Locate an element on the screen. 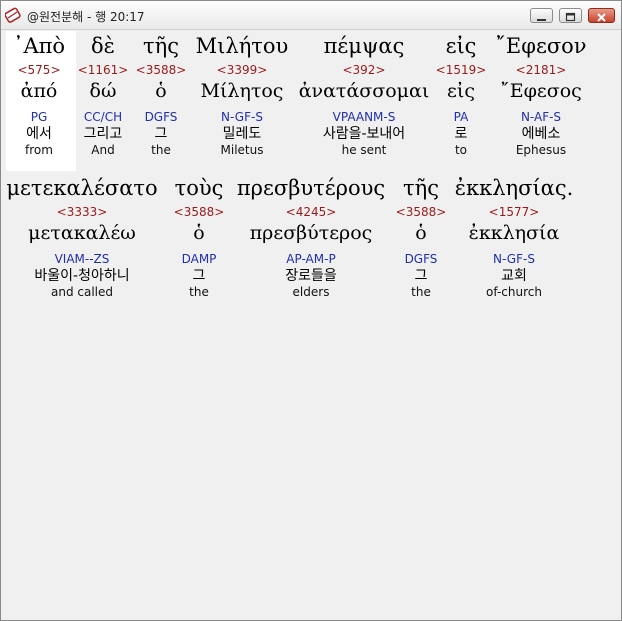 Image resolution: width=622 pixels, height=621 pixels. lemma: ἐκκλησία is located at coordinates (514, 233).